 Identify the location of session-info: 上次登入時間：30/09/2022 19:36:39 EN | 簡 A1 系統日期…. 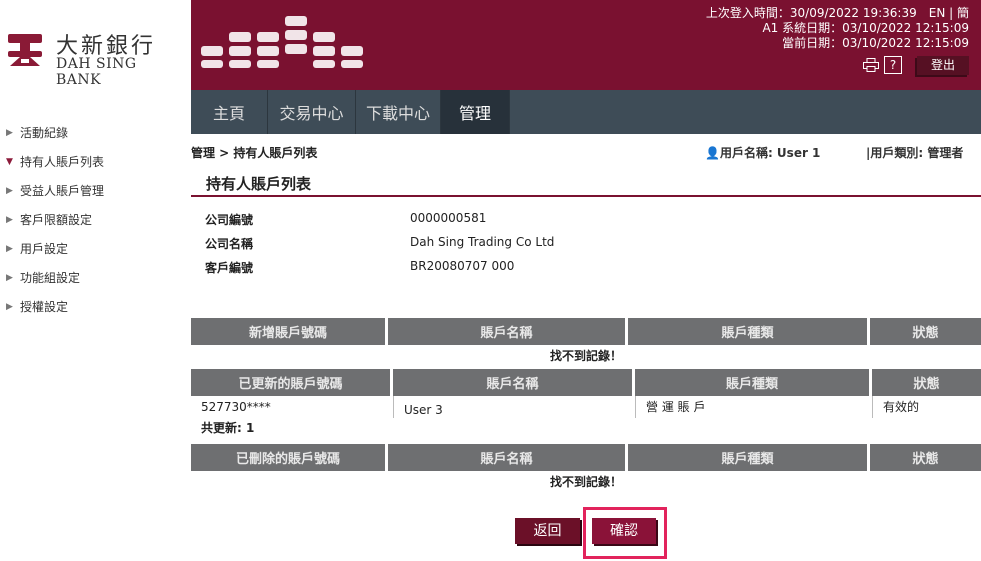
(837, 28).